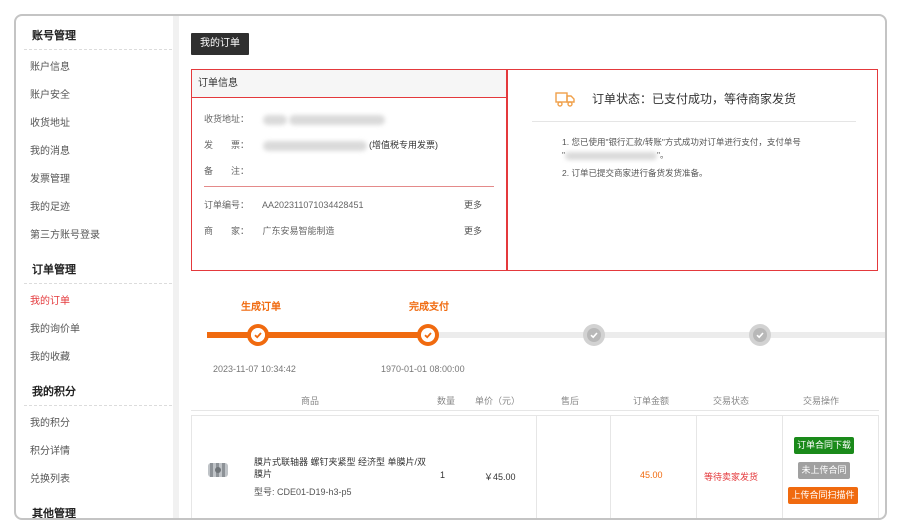 The image size is (900, 532). What do you see at coordinates (98, 152) in the screenshot?
I see `sidebar-item-messages: 我的消息` at bounding box center [98, 152].